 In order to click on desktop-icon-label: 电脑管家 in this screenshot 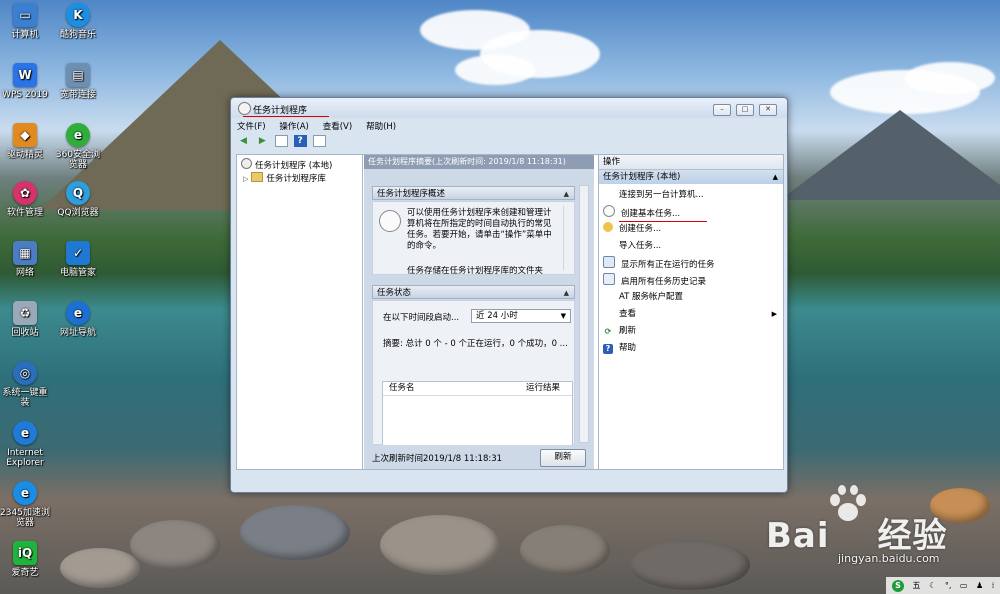, I will do `click(77, 273)`.